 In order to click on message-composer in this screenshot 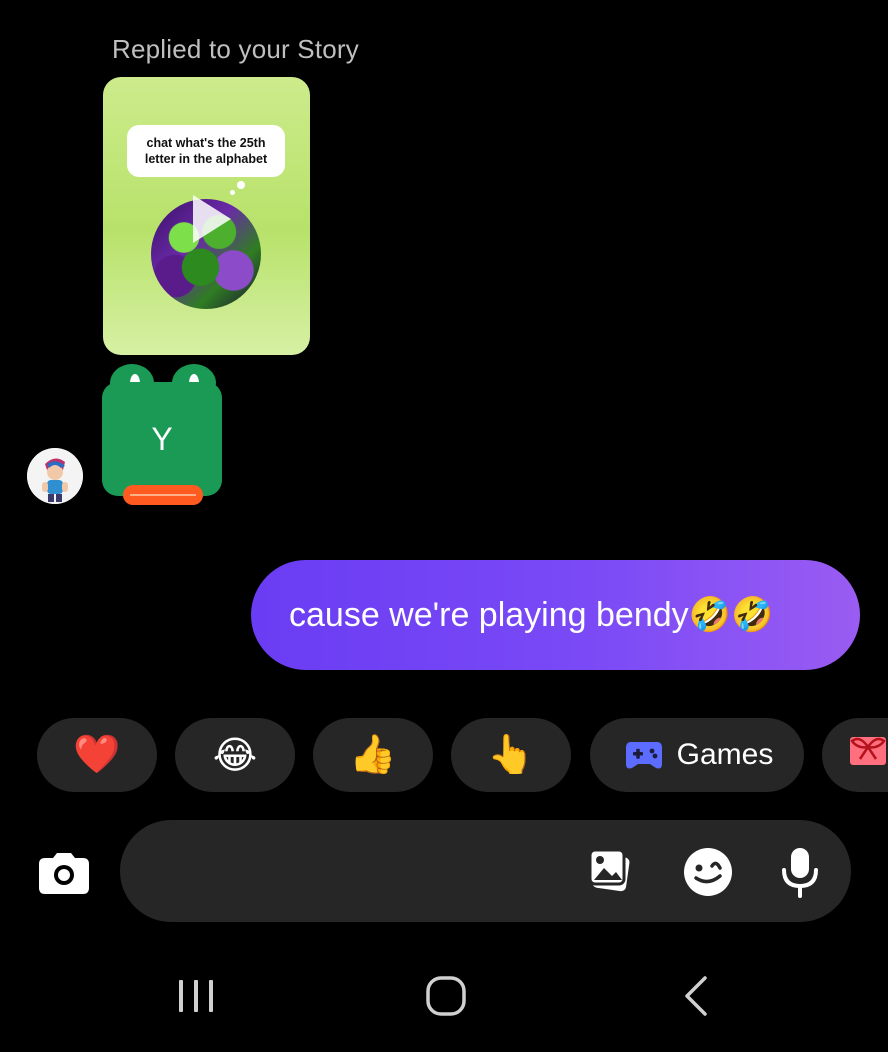, I will do `click(485, 871)`.